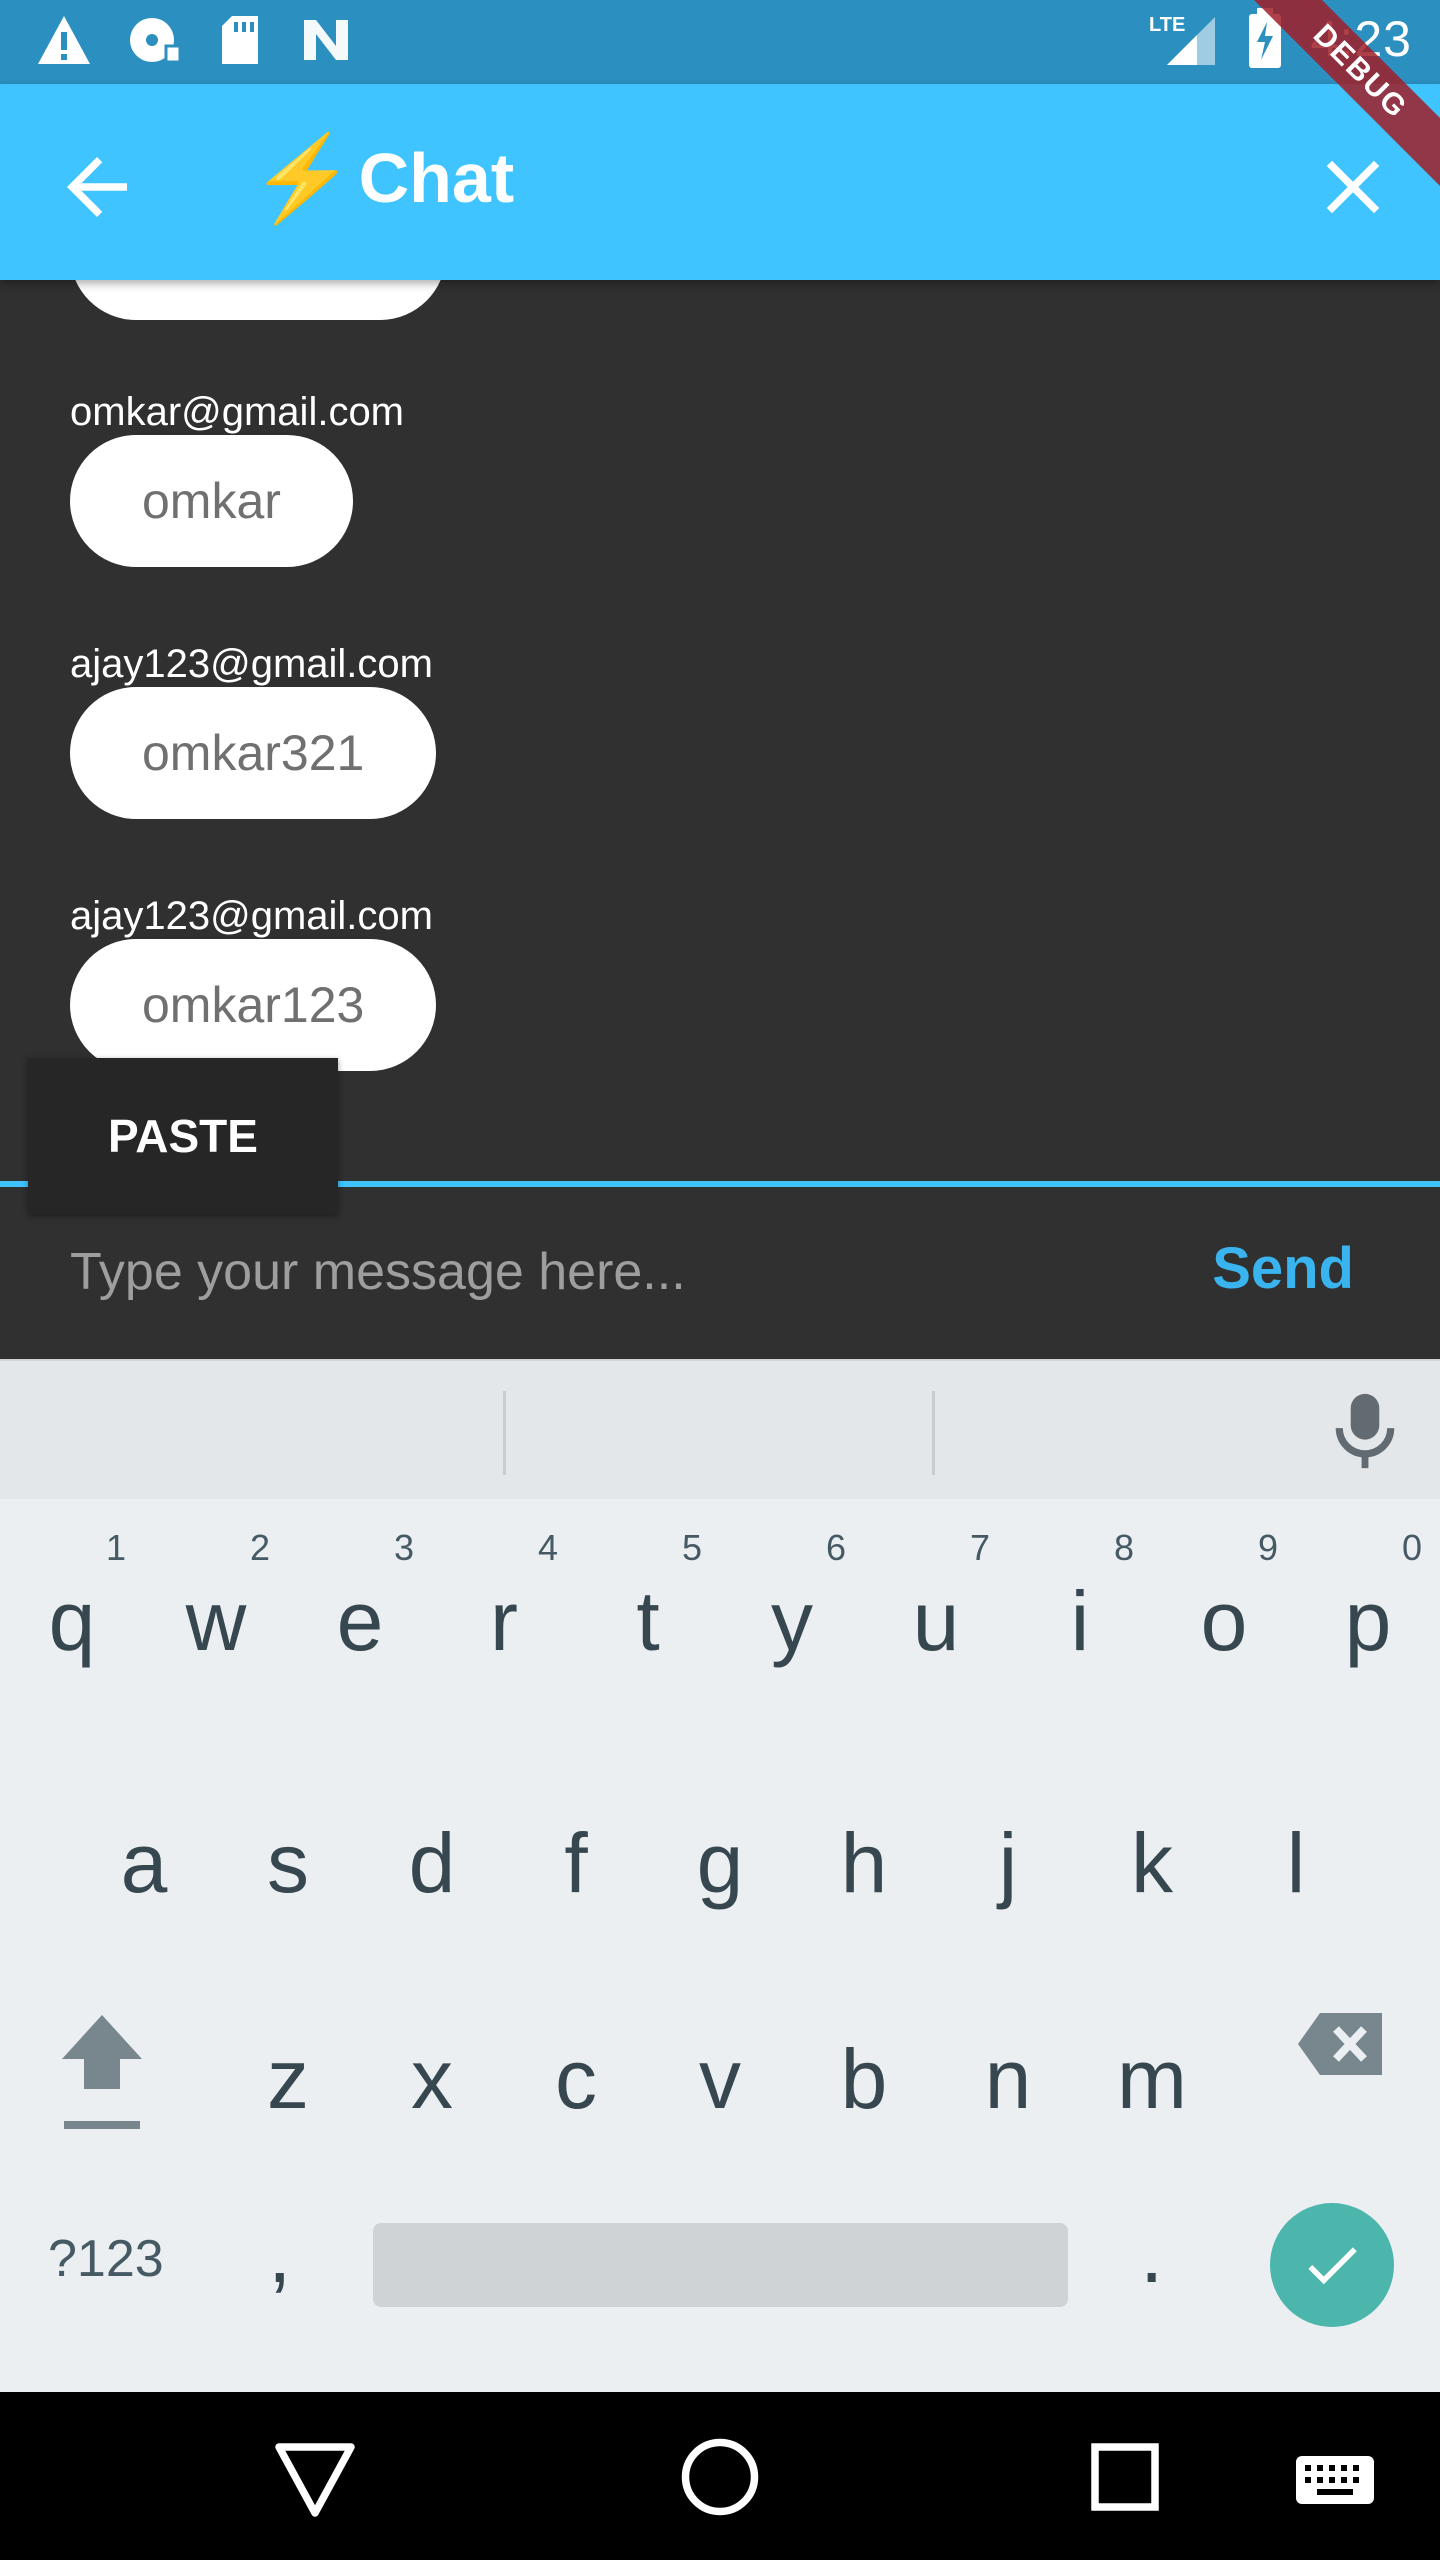  I want to click on page-title: ⚡ Chat, so click(382, 178).